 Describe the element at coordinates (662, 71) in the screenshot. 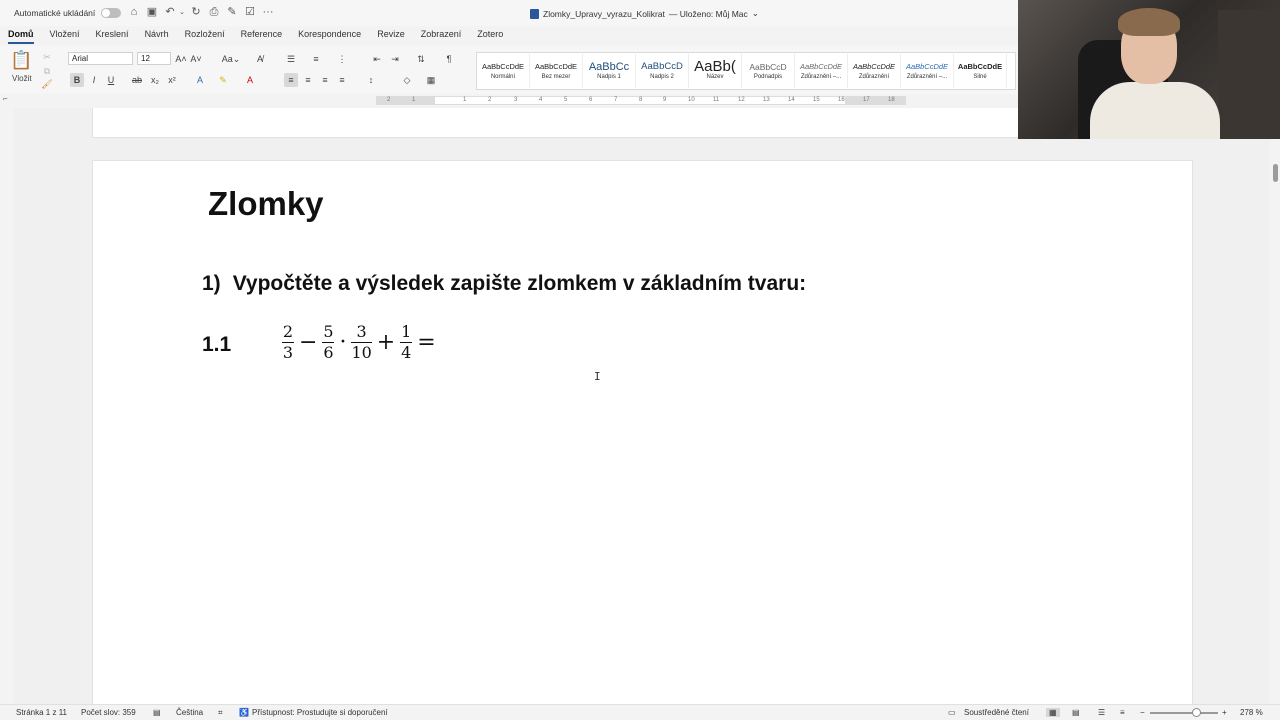

I see `style-heading-2: AaBbCcD Nadpis 2` at that location.